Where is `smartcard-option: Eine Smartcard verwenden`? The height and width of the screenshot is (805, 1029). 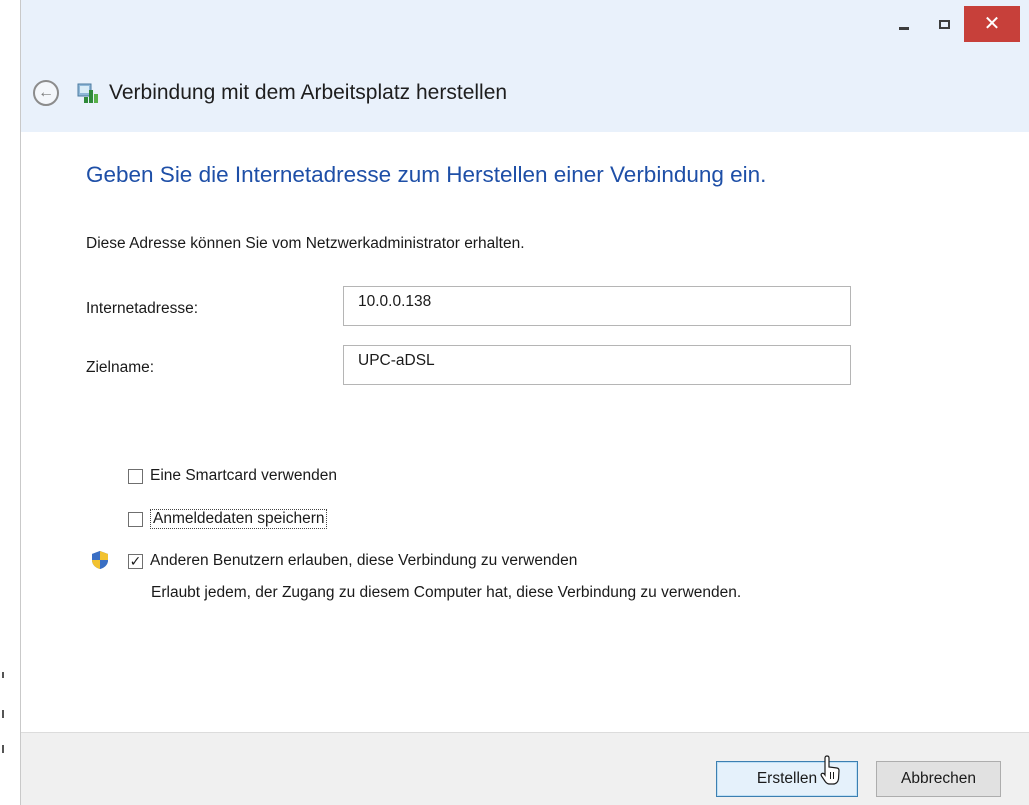 smartcard-option: Eine Smartcard verwenden is located at coordinates (232, 476).